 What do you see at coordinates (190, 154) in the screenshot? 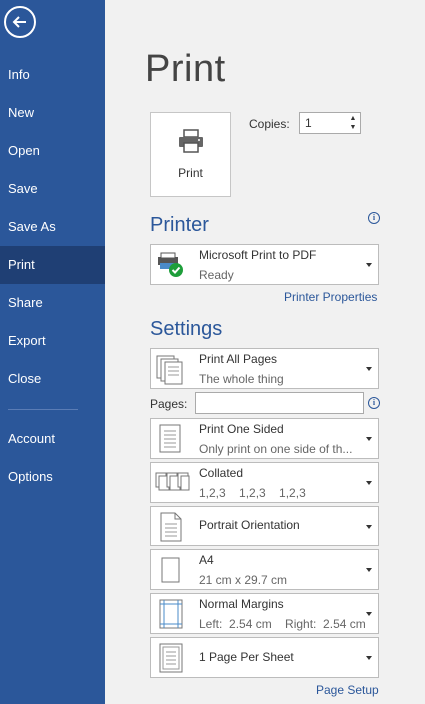
I see `print-button: Print` at bounding box center [190, 154].